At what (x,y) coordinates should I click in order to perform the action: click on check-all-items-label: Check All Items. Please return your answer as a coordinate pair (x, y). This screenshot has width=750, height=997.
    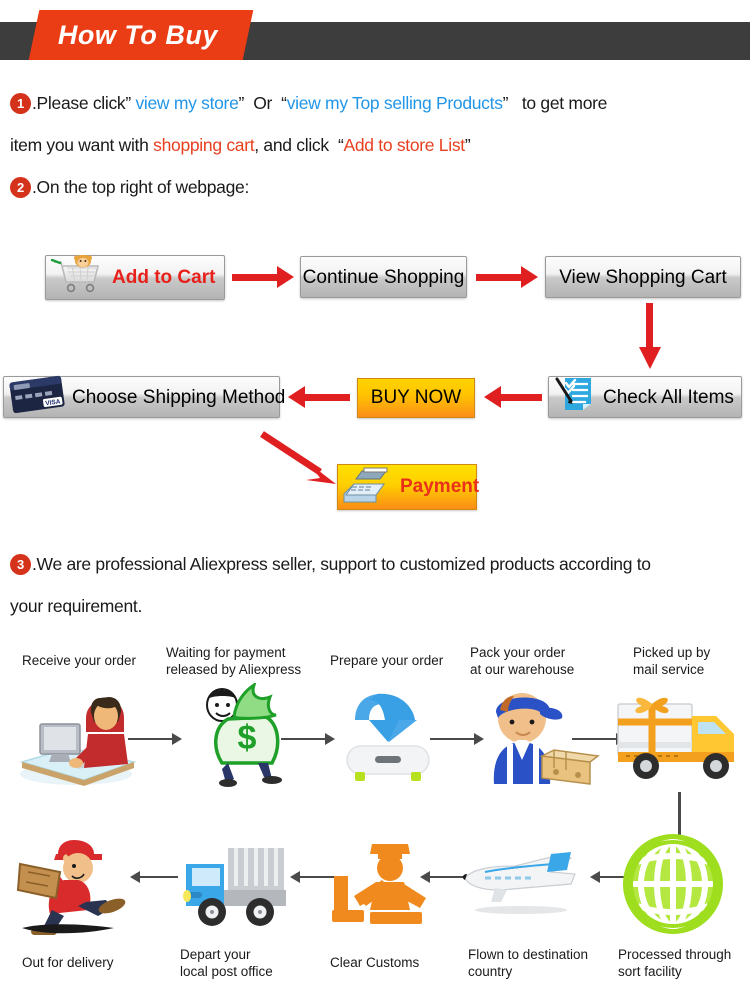
    Looking at the image, I should click on (668, 397).